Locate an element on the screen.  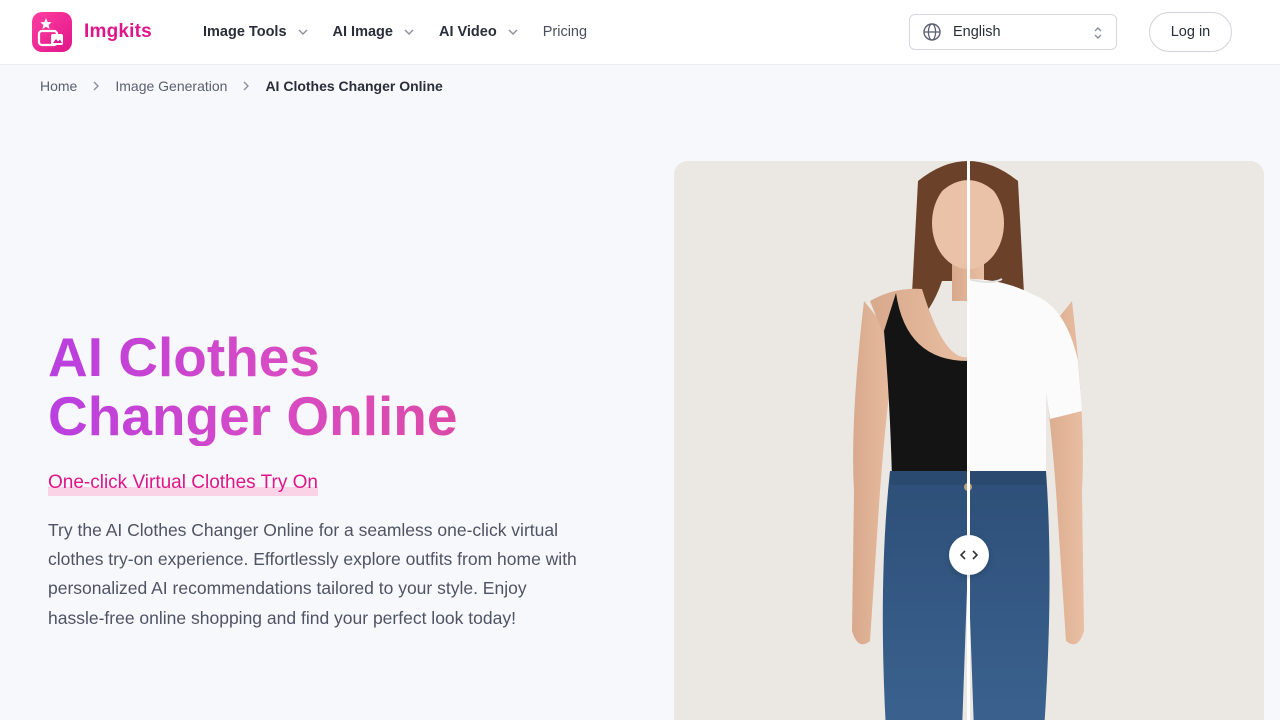
nav-label: Pricing is located at coordinates (565, 32).